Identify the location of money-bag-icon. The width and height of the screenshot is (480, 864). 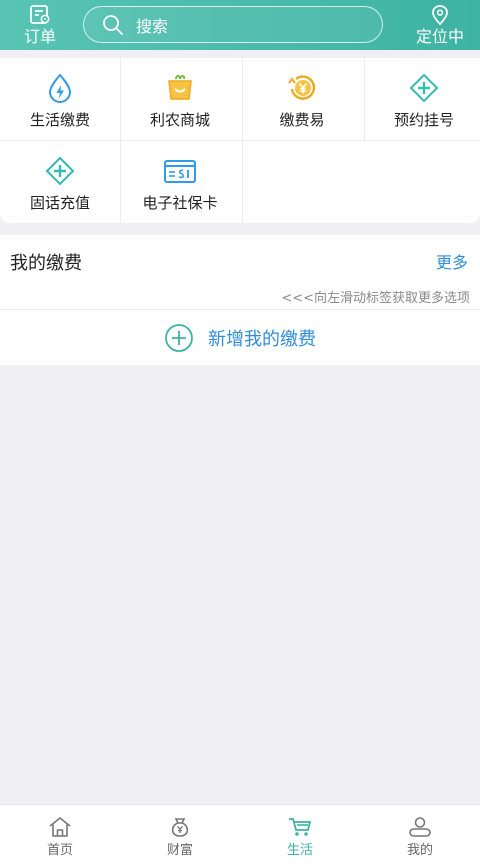
(180, 827).